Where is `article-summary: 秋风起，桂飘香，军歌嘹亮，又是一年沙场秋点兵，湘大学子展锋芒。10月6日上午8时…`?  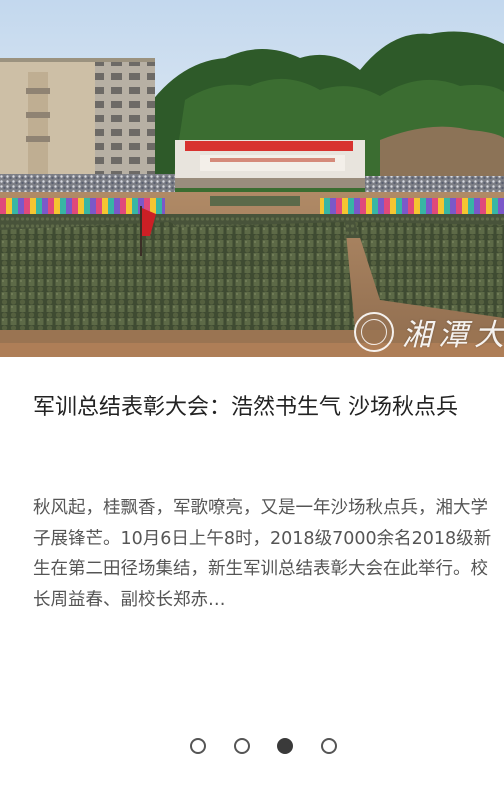 article-summary: 秋风起，桂飘香，军歌嘹亮，又是一年沙场秋点兵，湘大学子展锋芒。10月6日上午8时… is located at coordinates (262, 554).